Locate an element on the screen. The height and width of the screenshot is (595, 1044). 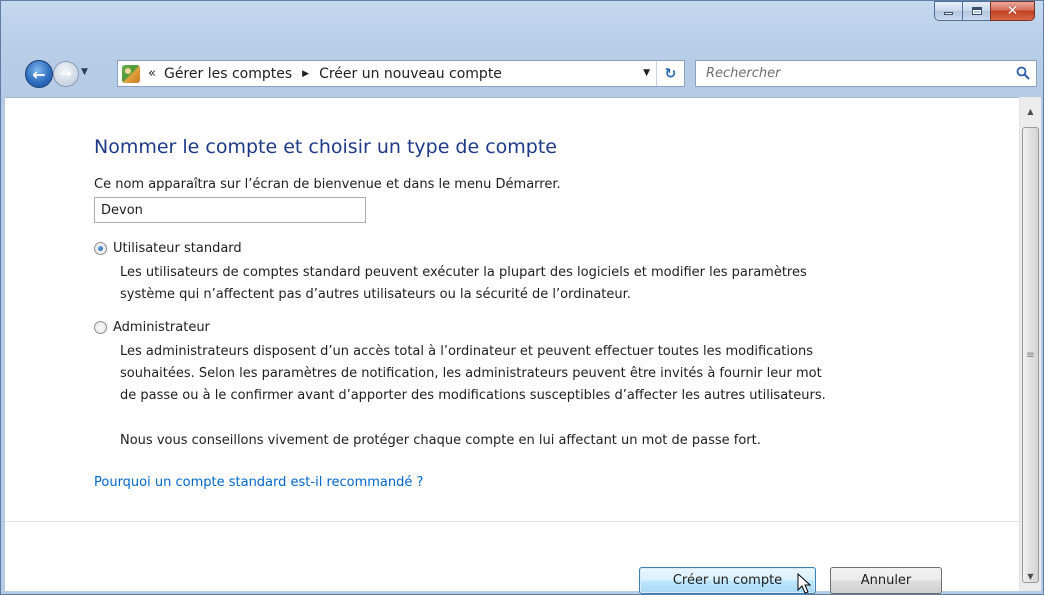
search-box is located at coordinates (866, 73).